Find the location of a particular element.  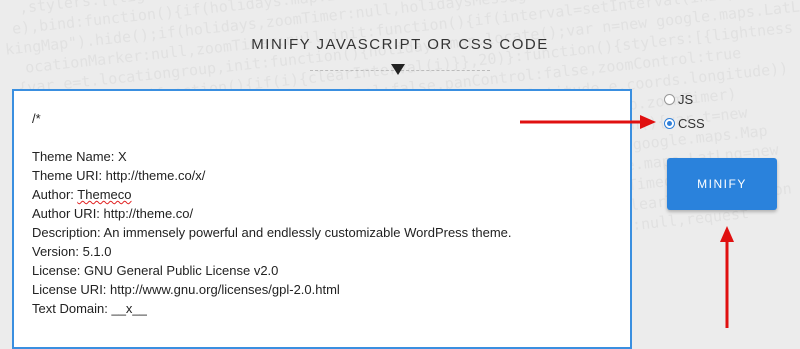

annotation-arrow-right-icon is located at coordinates (588, 122).